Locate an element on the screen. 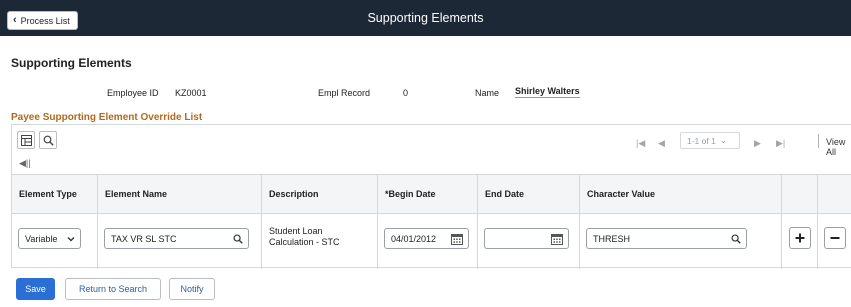  previous-page-icon: ◀ is located at coordinates (661, 143).